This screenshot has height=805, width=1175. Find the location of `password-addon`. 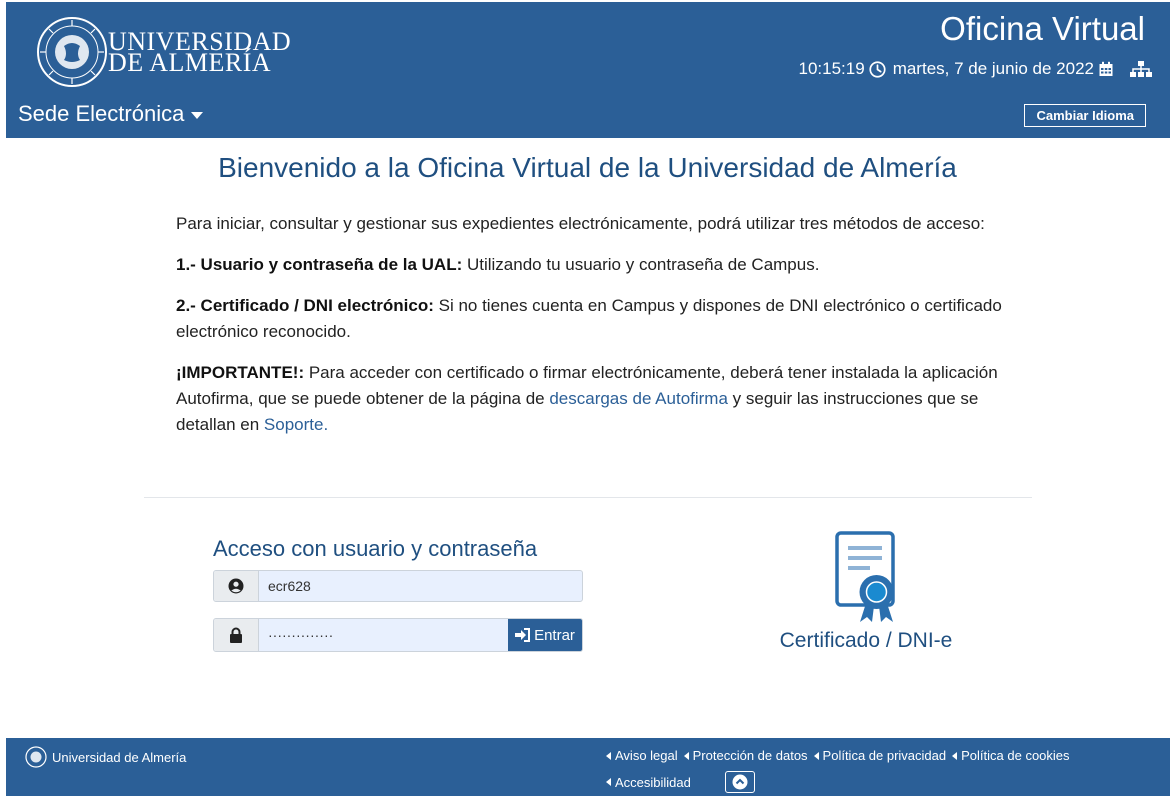

password-addon is located at coordinates (236, 635).